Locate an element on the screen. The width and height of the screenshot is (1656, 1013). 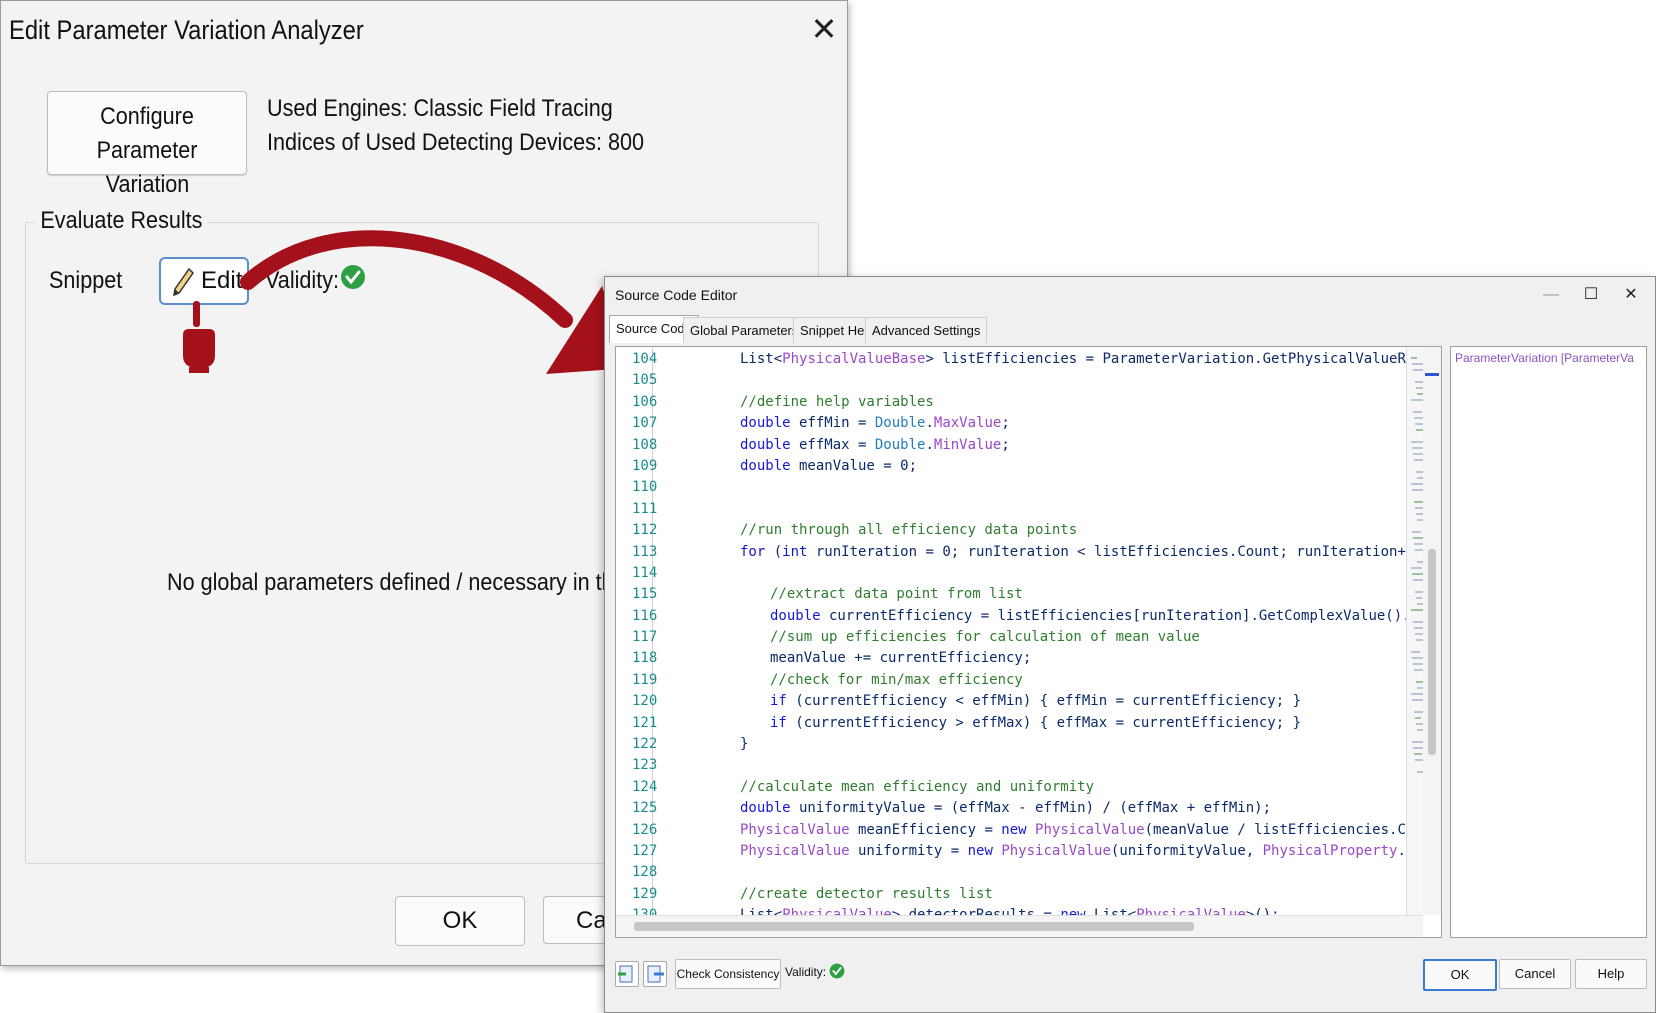
line-number: 116 is located at coordinates (645, 615).